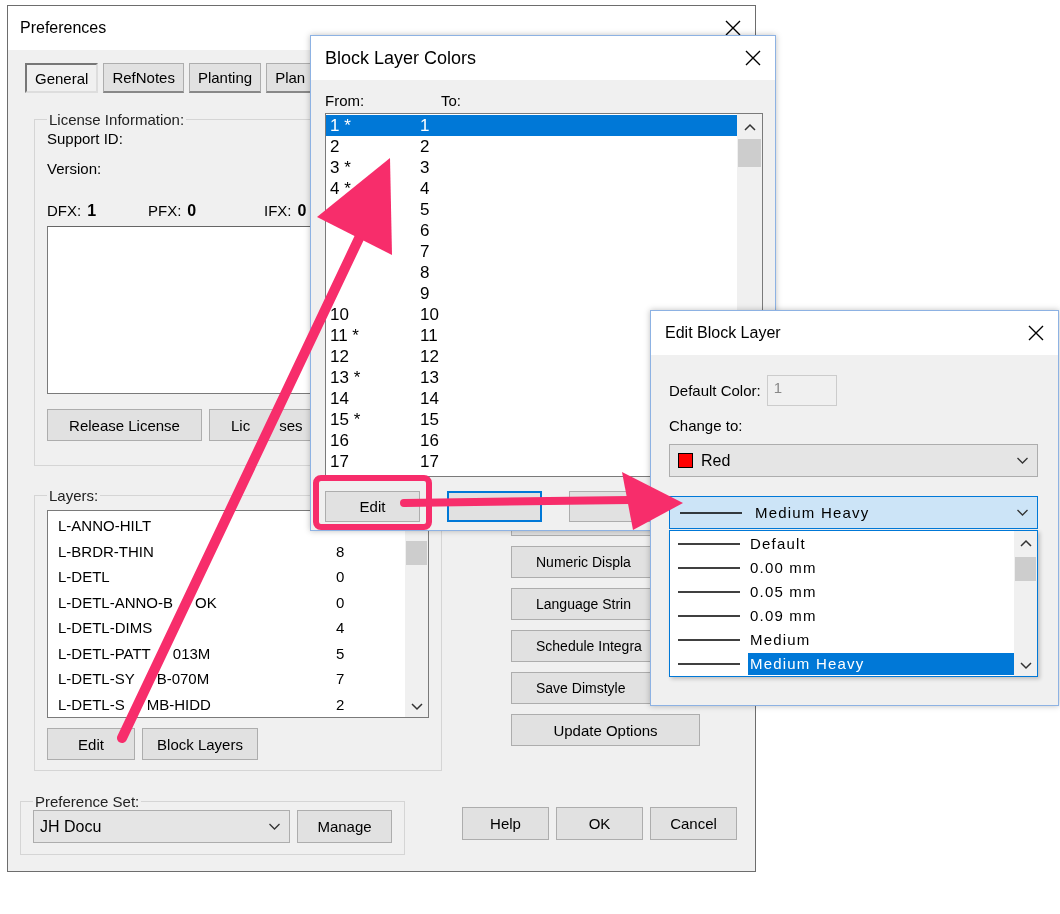 The height and width of the screenshot is (914, 1060). I want to click on dropdown-option: 0.00 mm, so click(881, 568).